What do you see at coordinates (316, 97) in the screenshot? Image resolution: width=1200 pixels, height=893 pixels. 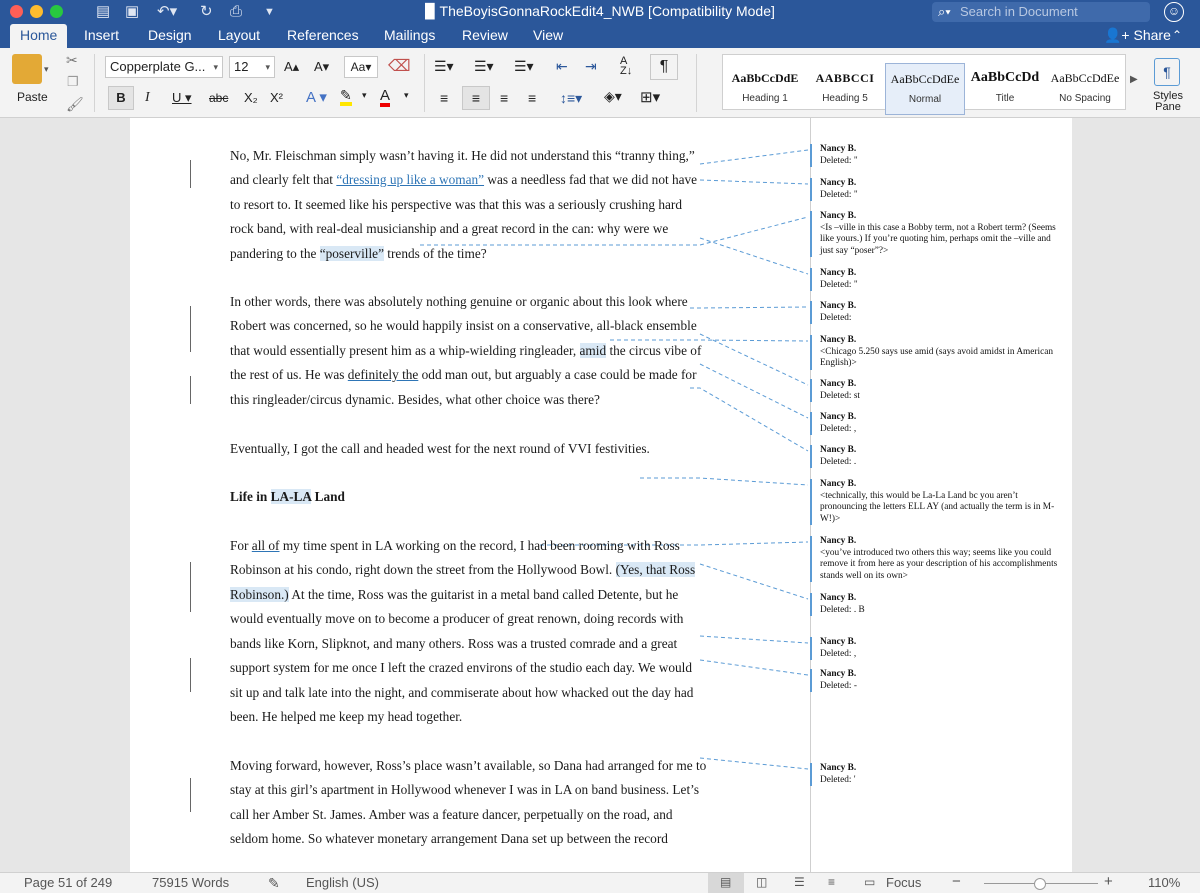 I see `text-effects-icon: A ▾` at bounding box center [316, 97].